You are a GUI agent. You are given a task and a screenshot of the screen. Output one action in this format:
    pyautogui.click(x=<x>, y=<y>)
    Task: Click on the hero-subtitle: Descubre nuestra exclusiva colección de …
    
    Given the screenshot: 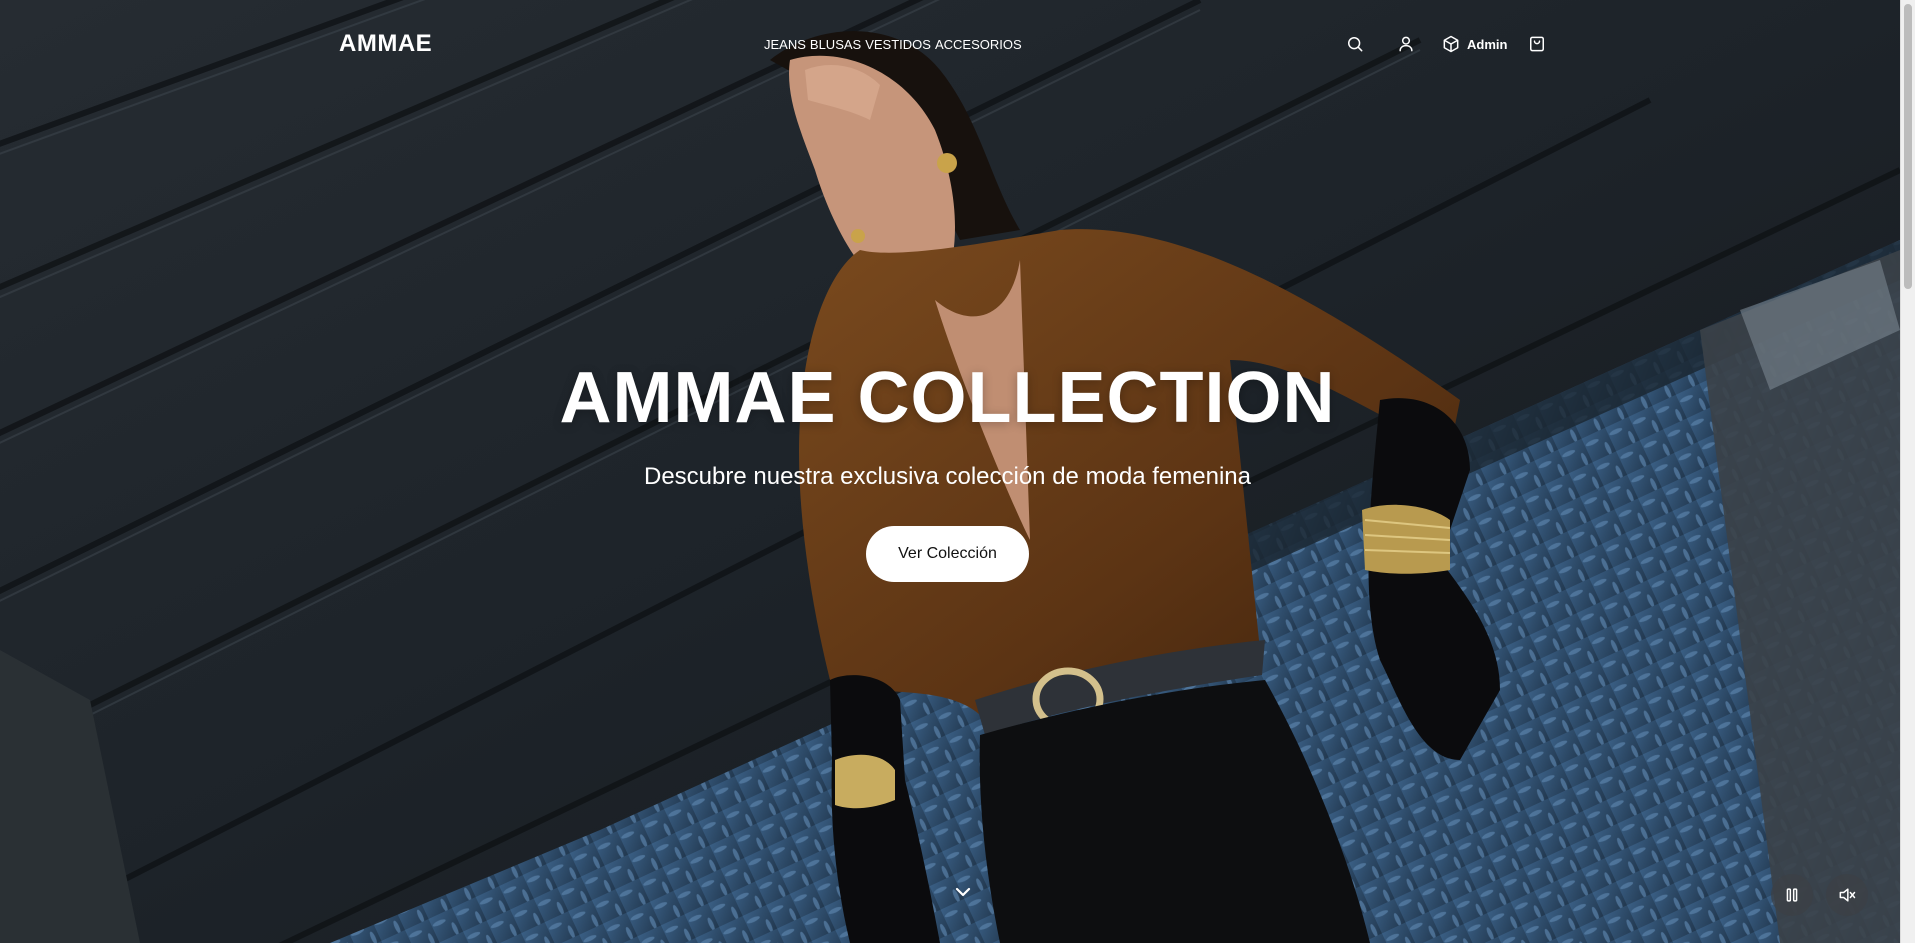 What is the action you would take?
    pyautogui.click(x=947, y=476)
    